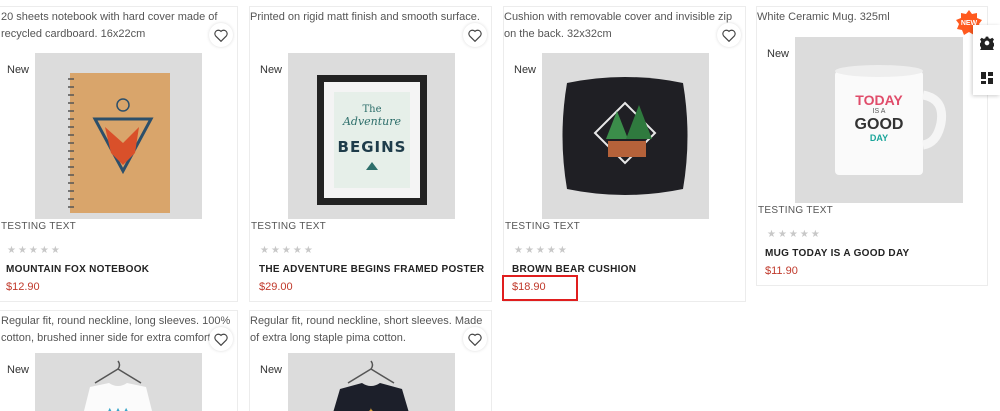  What do you see at coordinates (372, 121) in the screenshot?
I see `poster-text-adventure: Adventure` at bounding box center [372, 121].